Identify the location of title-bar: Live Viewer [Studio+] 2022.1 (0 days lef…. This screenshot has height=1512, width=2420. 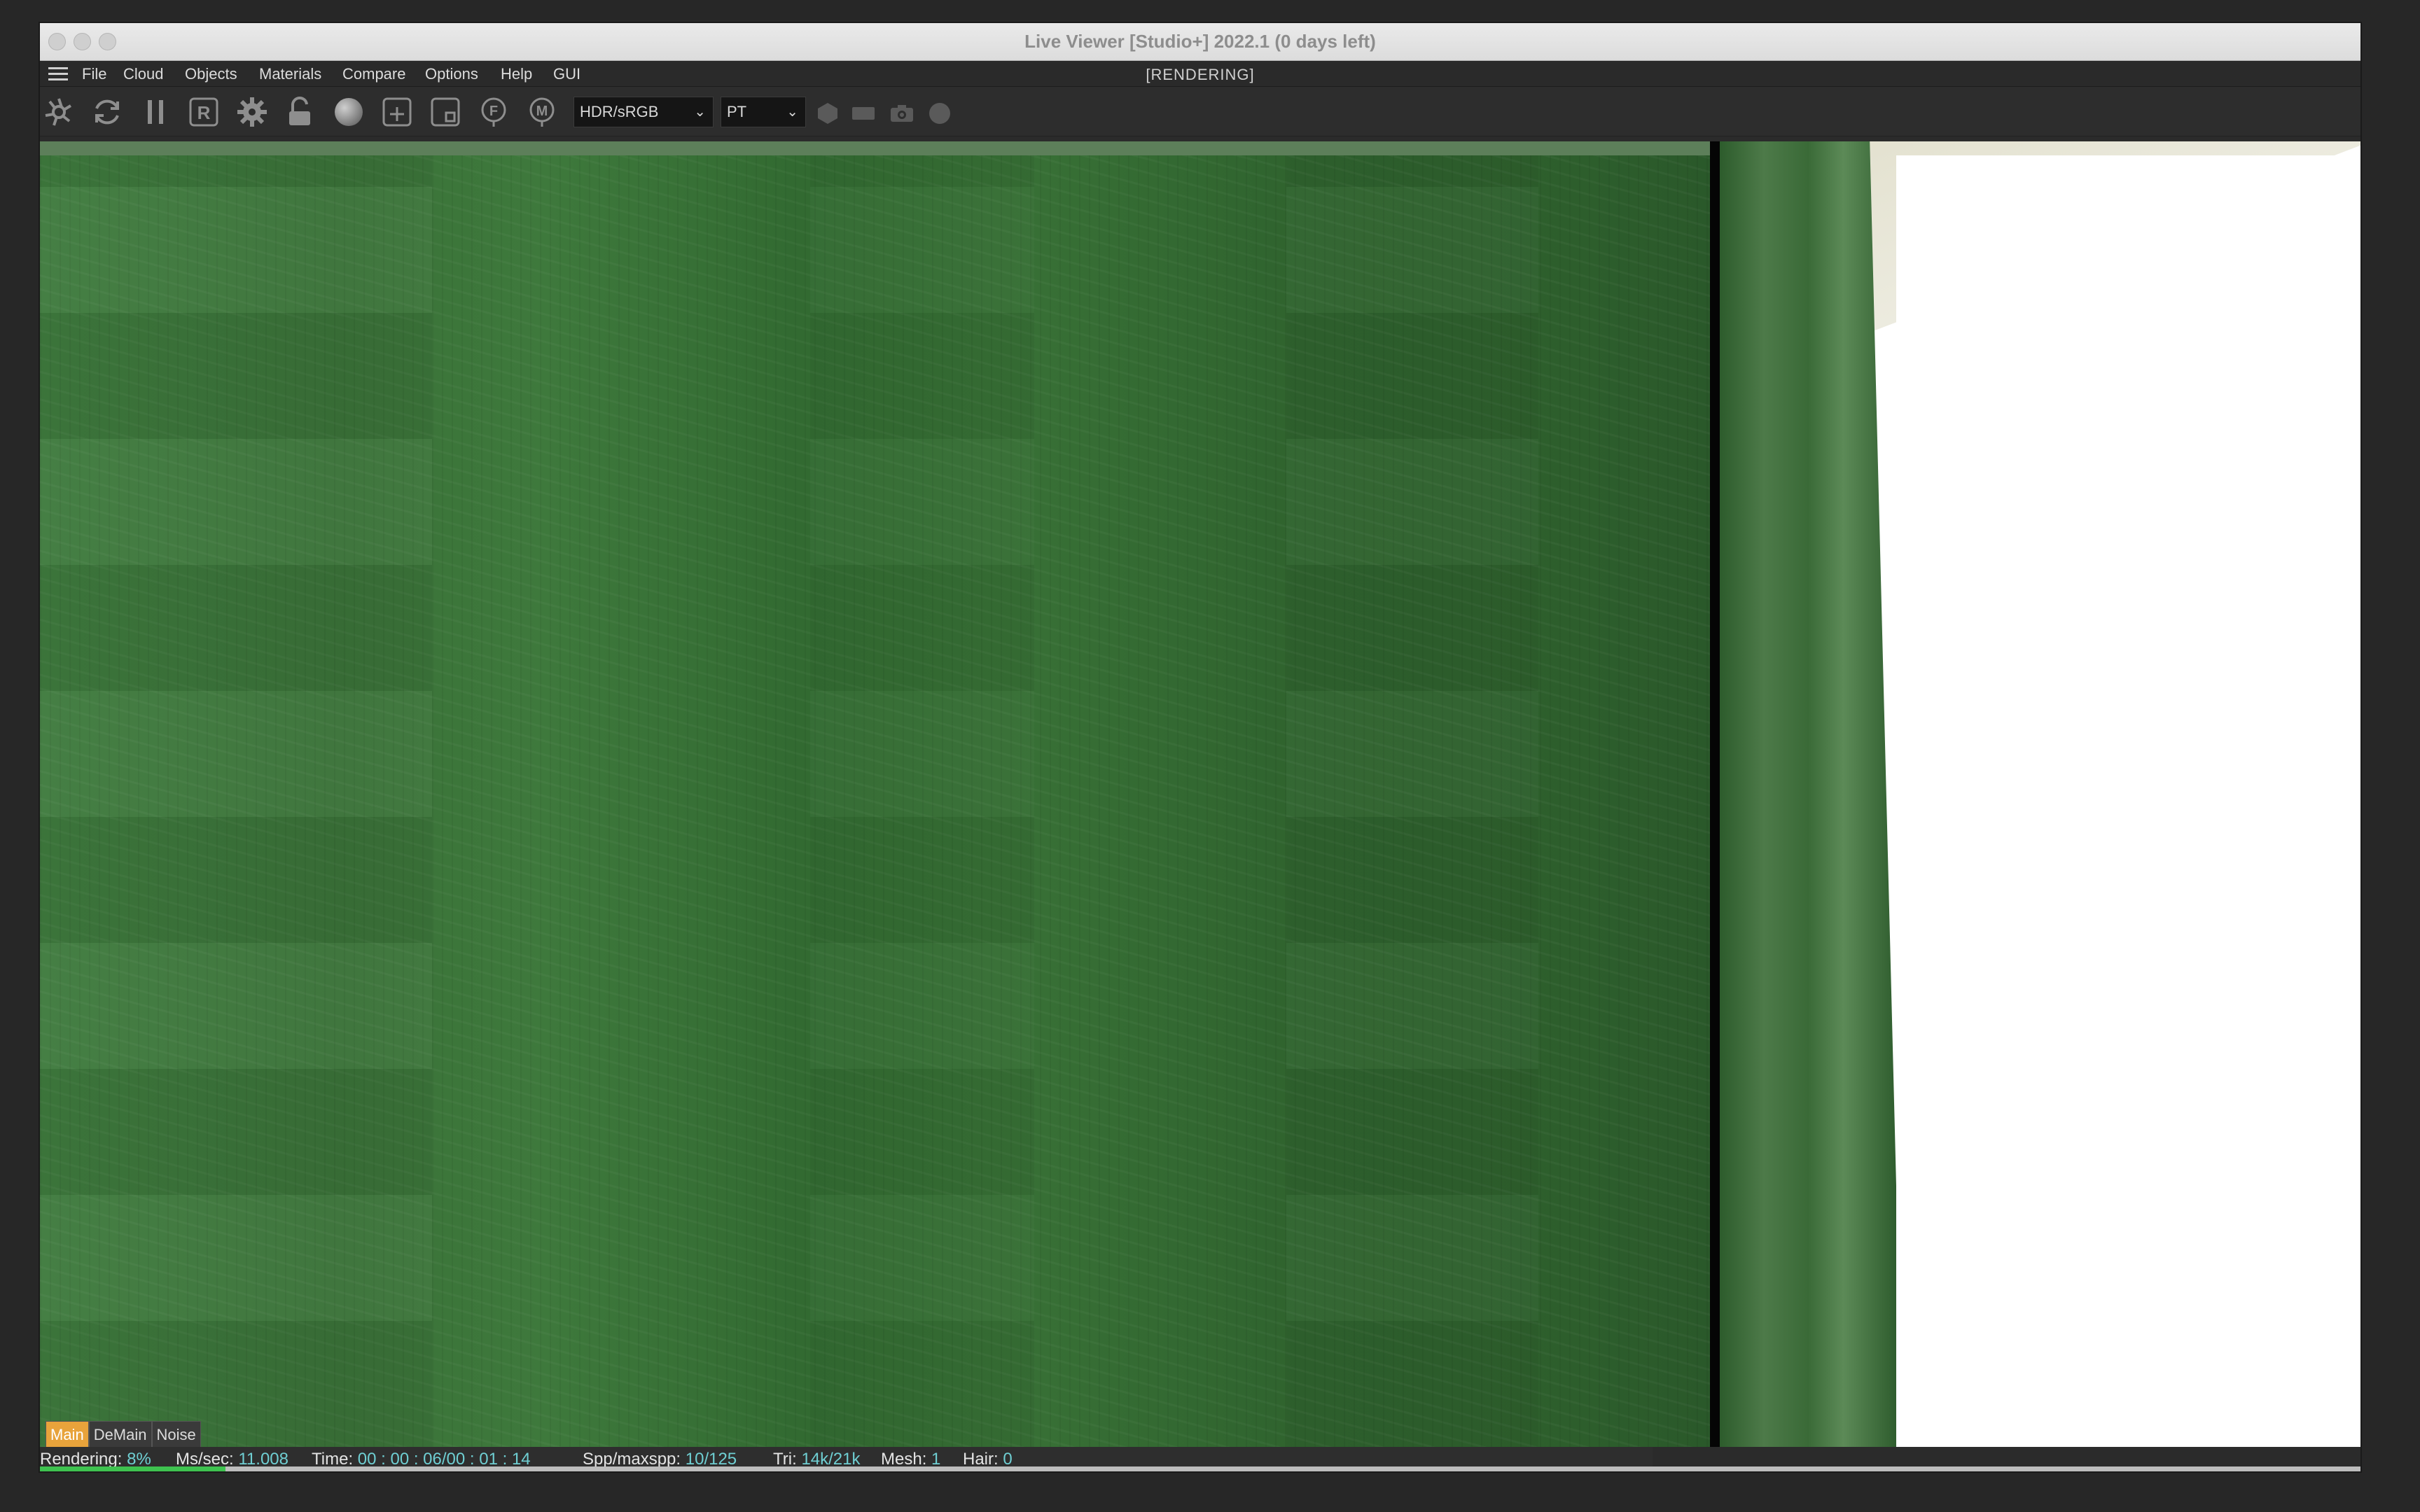
(1200, 42).